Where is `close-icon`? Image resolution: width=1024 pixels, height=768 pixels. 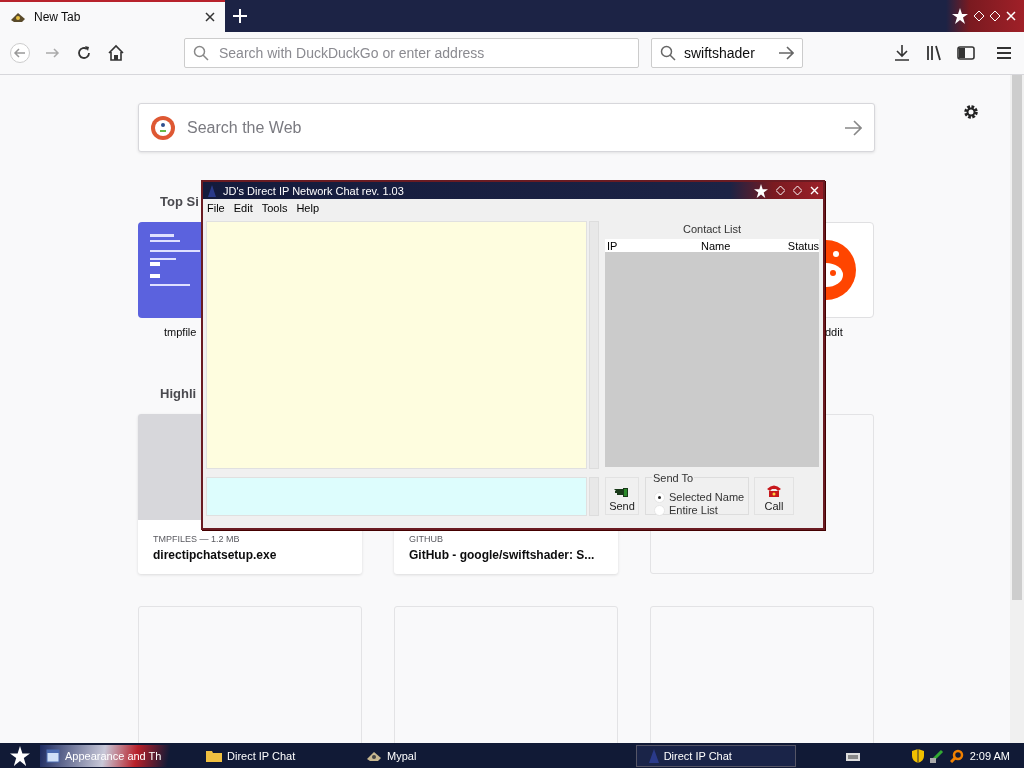
close-icon is located at coordinates (210, 17).